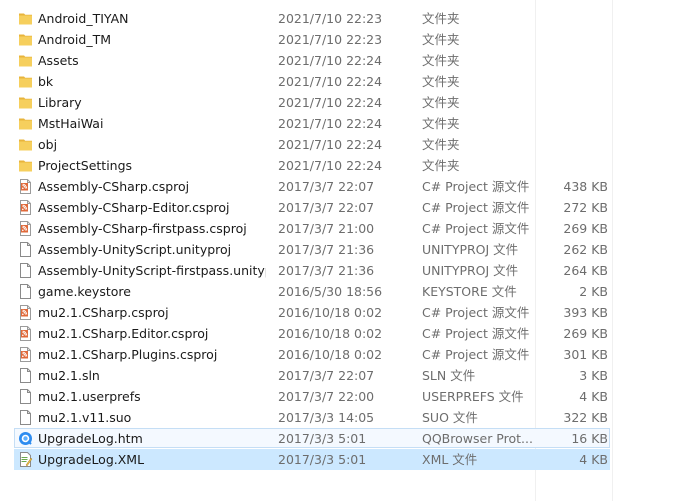  I want to click on file-type: XML 文件, so click(450, 459).